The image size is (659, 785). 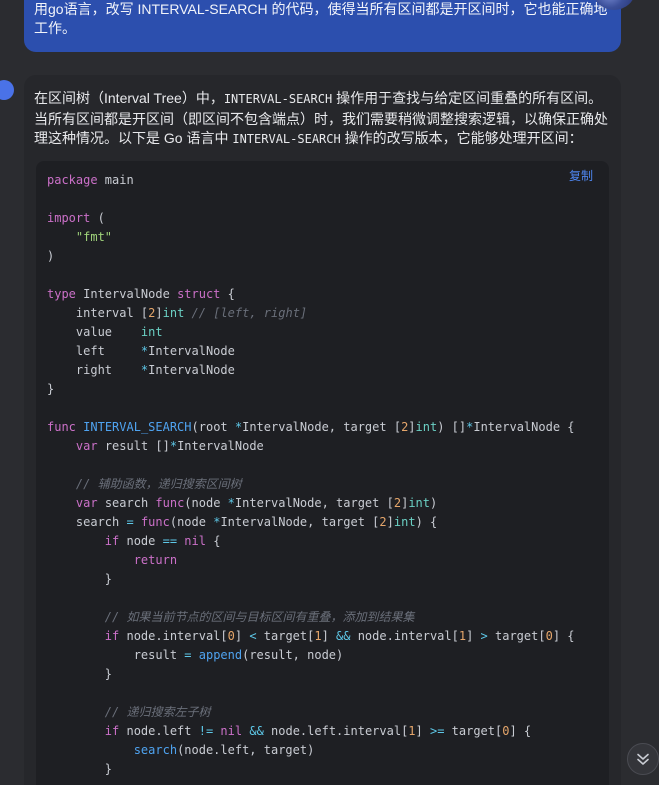 What do you see at coordinates (141, 294) in the screenshot?
I see `code-line: type IntervalNode struct {` at bounding box center [141, 294].